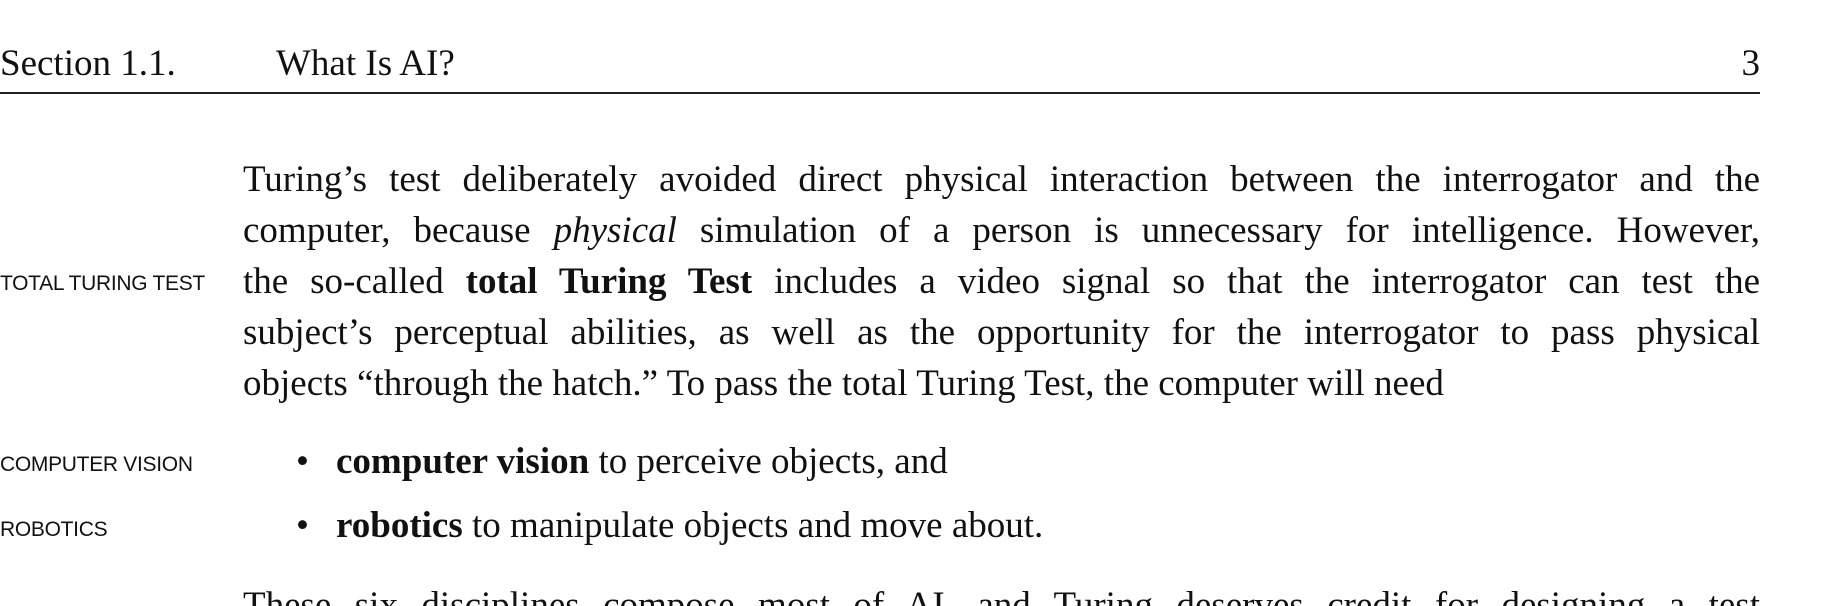  Describe the element at coordinates (354, 281) in the screenshot. I see `text-run: the so-called` at that location.